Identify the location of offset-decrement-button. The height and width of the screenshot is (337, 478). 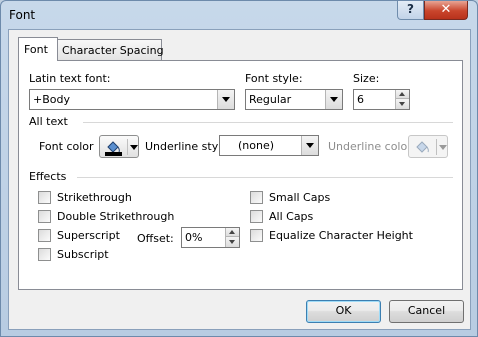
(232, 242).